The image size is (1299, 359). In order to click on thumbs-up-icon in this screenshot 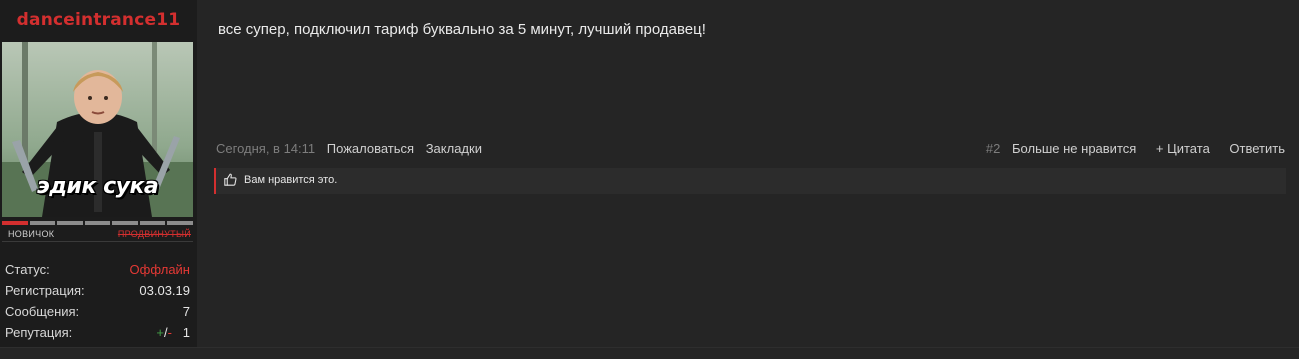, I will do `click(230, 179)`.